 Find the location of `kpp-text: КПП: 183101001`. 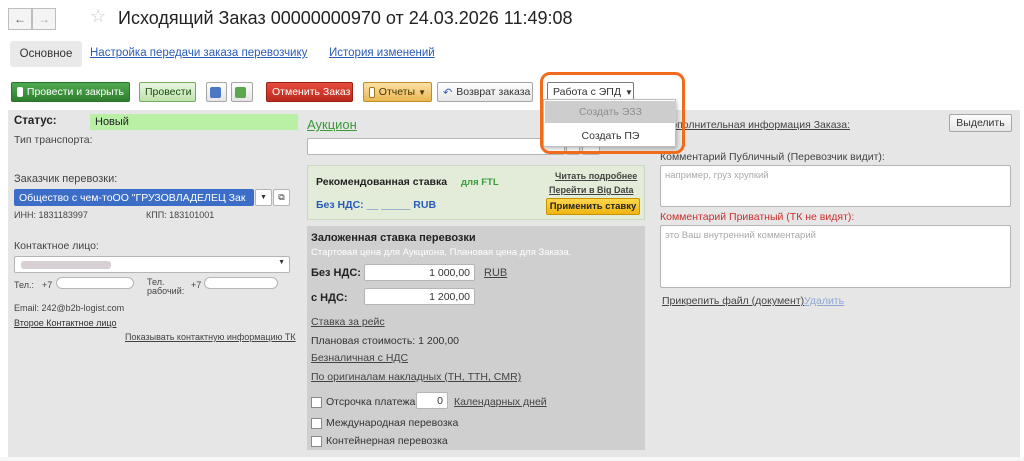

kpp-text: КПП: 183101001 is located at coordinates (180, 215).